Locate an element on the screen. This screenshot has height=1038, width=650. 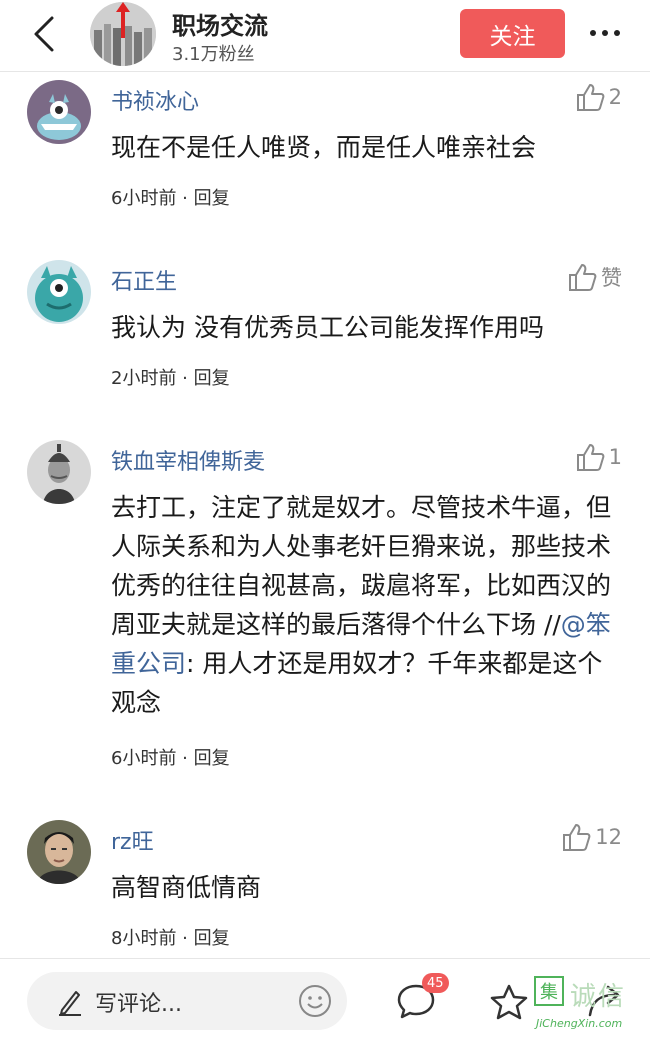
account-name: 职场交流 is located at coordinates (220, 23).